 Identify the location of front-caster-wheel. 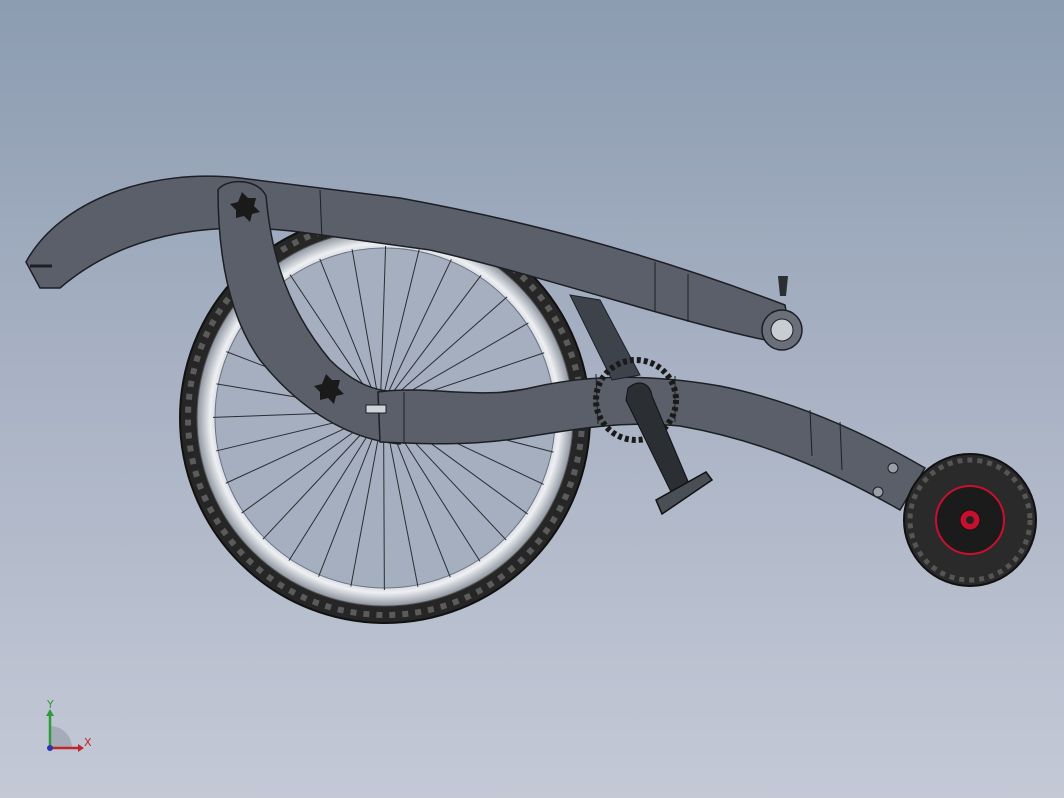
(970, 520).